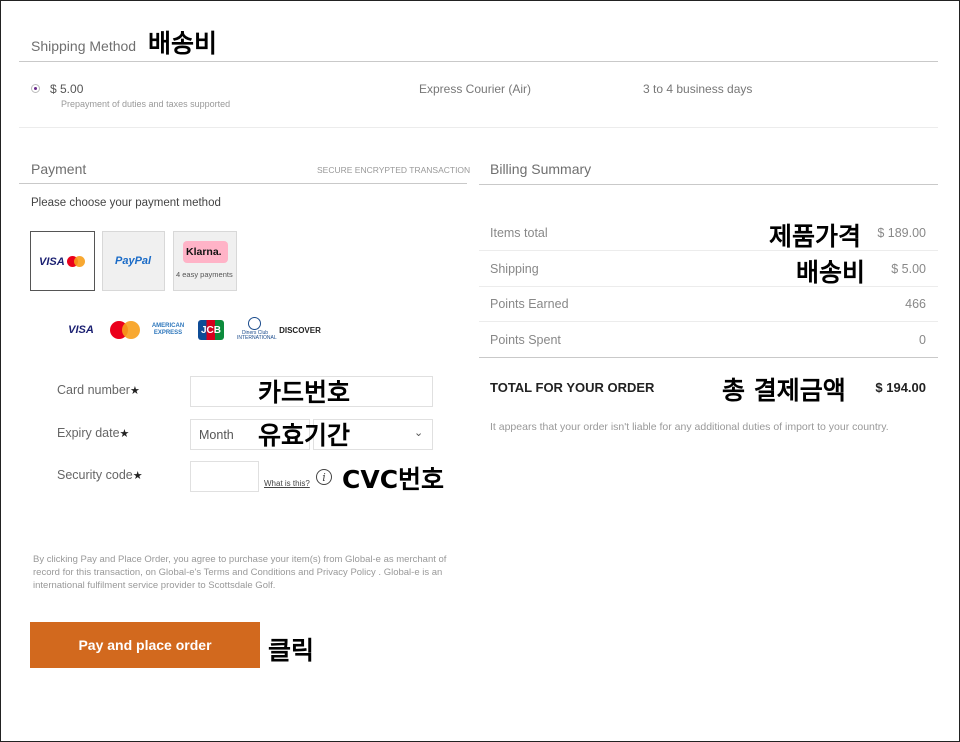 The height and width of the screenshot is (742, 960). I want to click on security-code-label: Security code★, so click(100, 475).